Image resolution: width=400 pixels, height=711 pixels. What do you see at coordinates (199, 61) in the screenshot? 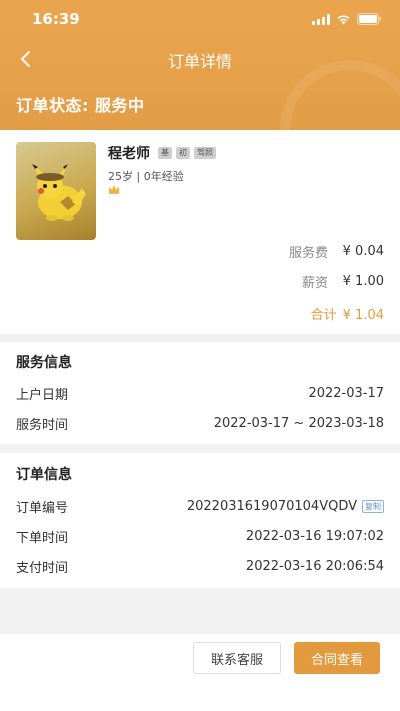
I see `page-title: 订单详情` at bounding box center [199, 61].